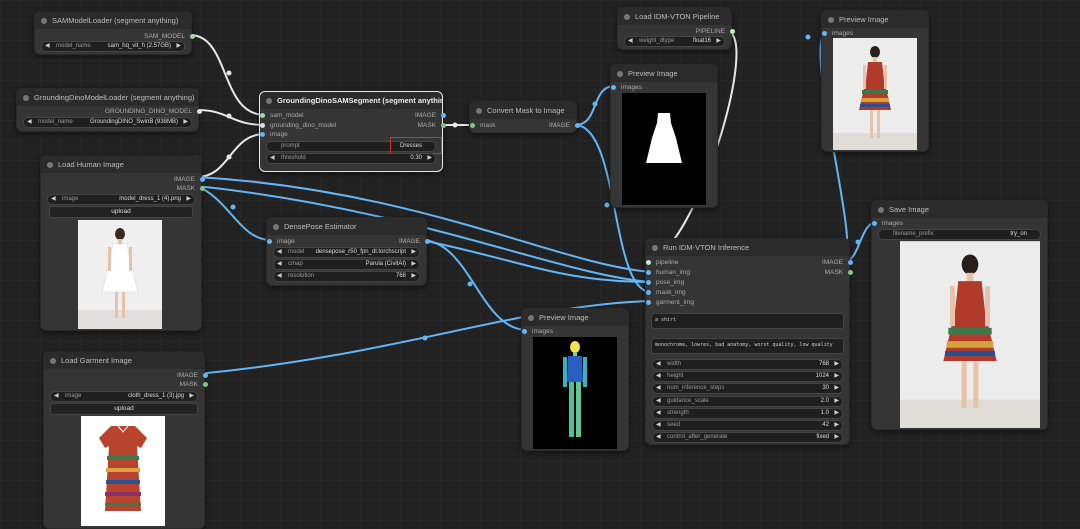 The image size is (1080, 529). I want to click on input-mask-img: mask_img, so click(666, 292).